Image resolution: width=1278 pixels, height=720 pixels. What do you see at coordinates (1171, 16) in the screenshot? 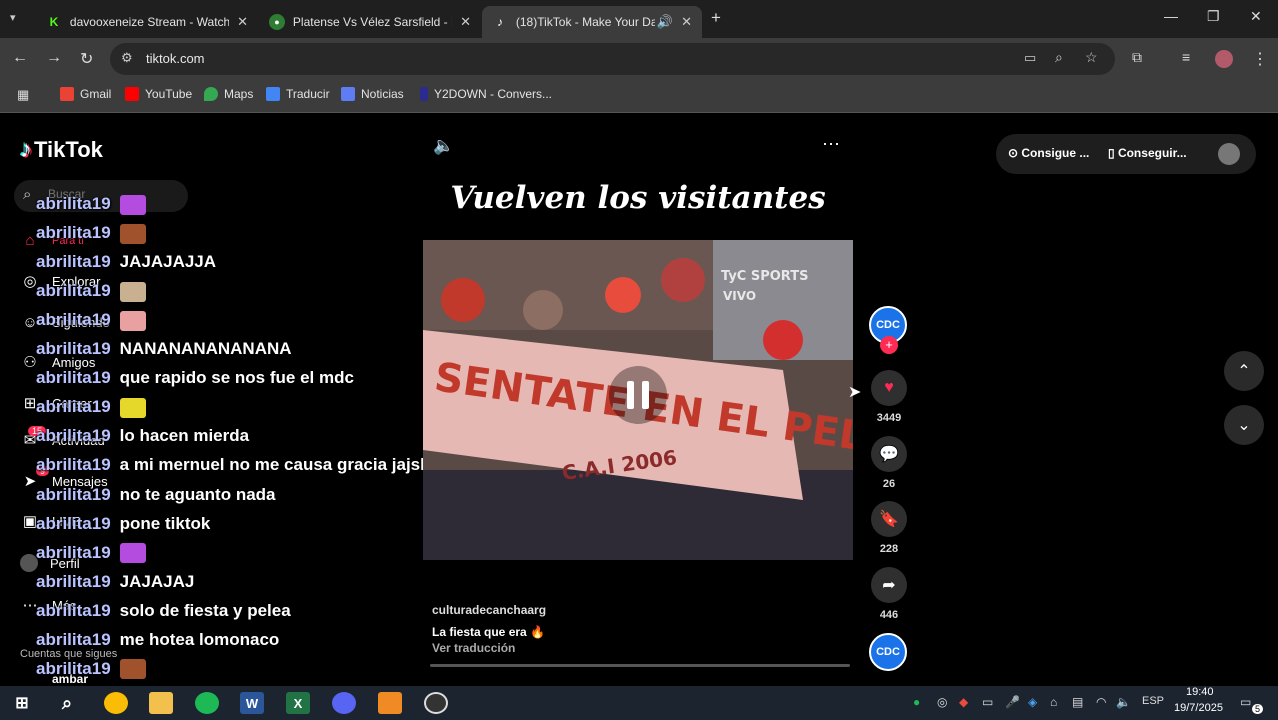
I see `minimize-button: —` at bounding box center [1171, 16].